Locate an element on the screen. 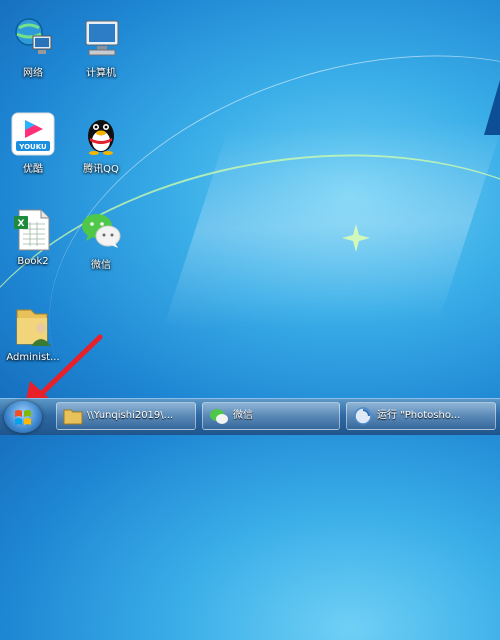 The width and height of the screenshot is (500, 640). desktop-icon-label: 腾讯QQ is located at coordinates (101, 169).